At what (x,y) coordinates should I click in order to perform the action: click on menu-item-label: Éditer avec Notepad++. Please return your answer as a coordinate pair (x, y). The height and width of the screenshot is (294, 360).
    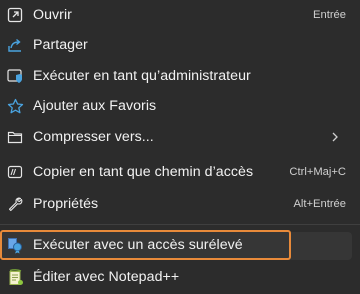
    Looking at the image, I should click on (106, 277).